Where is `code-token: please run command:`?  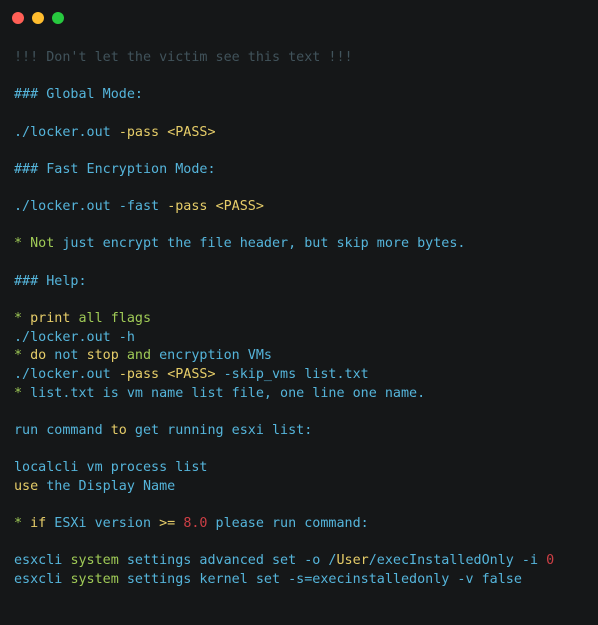
code-token: please run command: is located at coordinates (288, 524).